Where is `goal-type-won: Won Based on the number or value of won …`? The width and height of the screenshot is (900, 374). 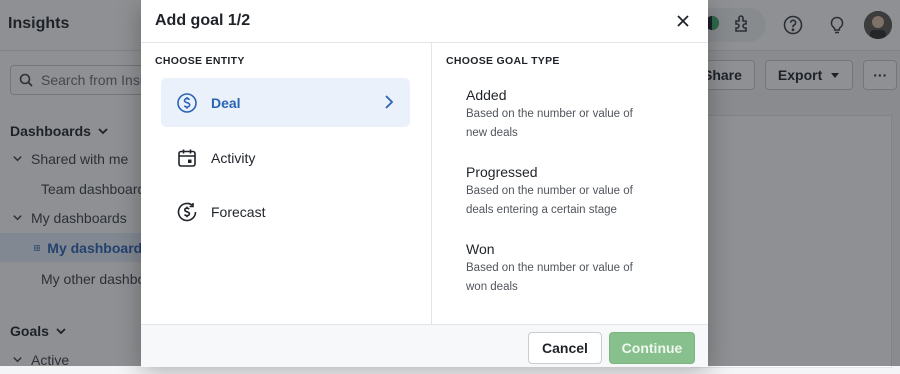
goal-type-won: Won Based on the number or value of won … is located at coordinates (576, 269).